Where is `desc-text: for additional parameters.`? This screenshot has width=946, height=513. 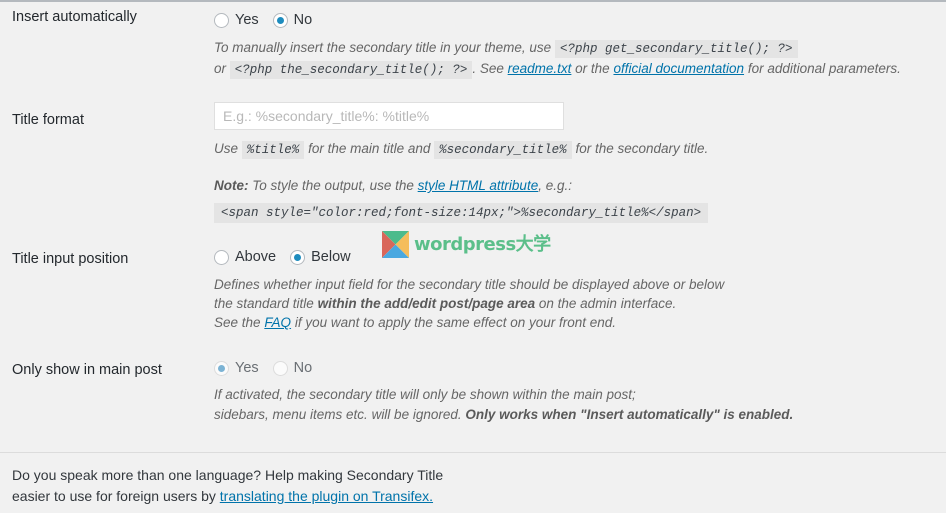 desc-text: for additional parameters. is located at coordinates (824, 68).